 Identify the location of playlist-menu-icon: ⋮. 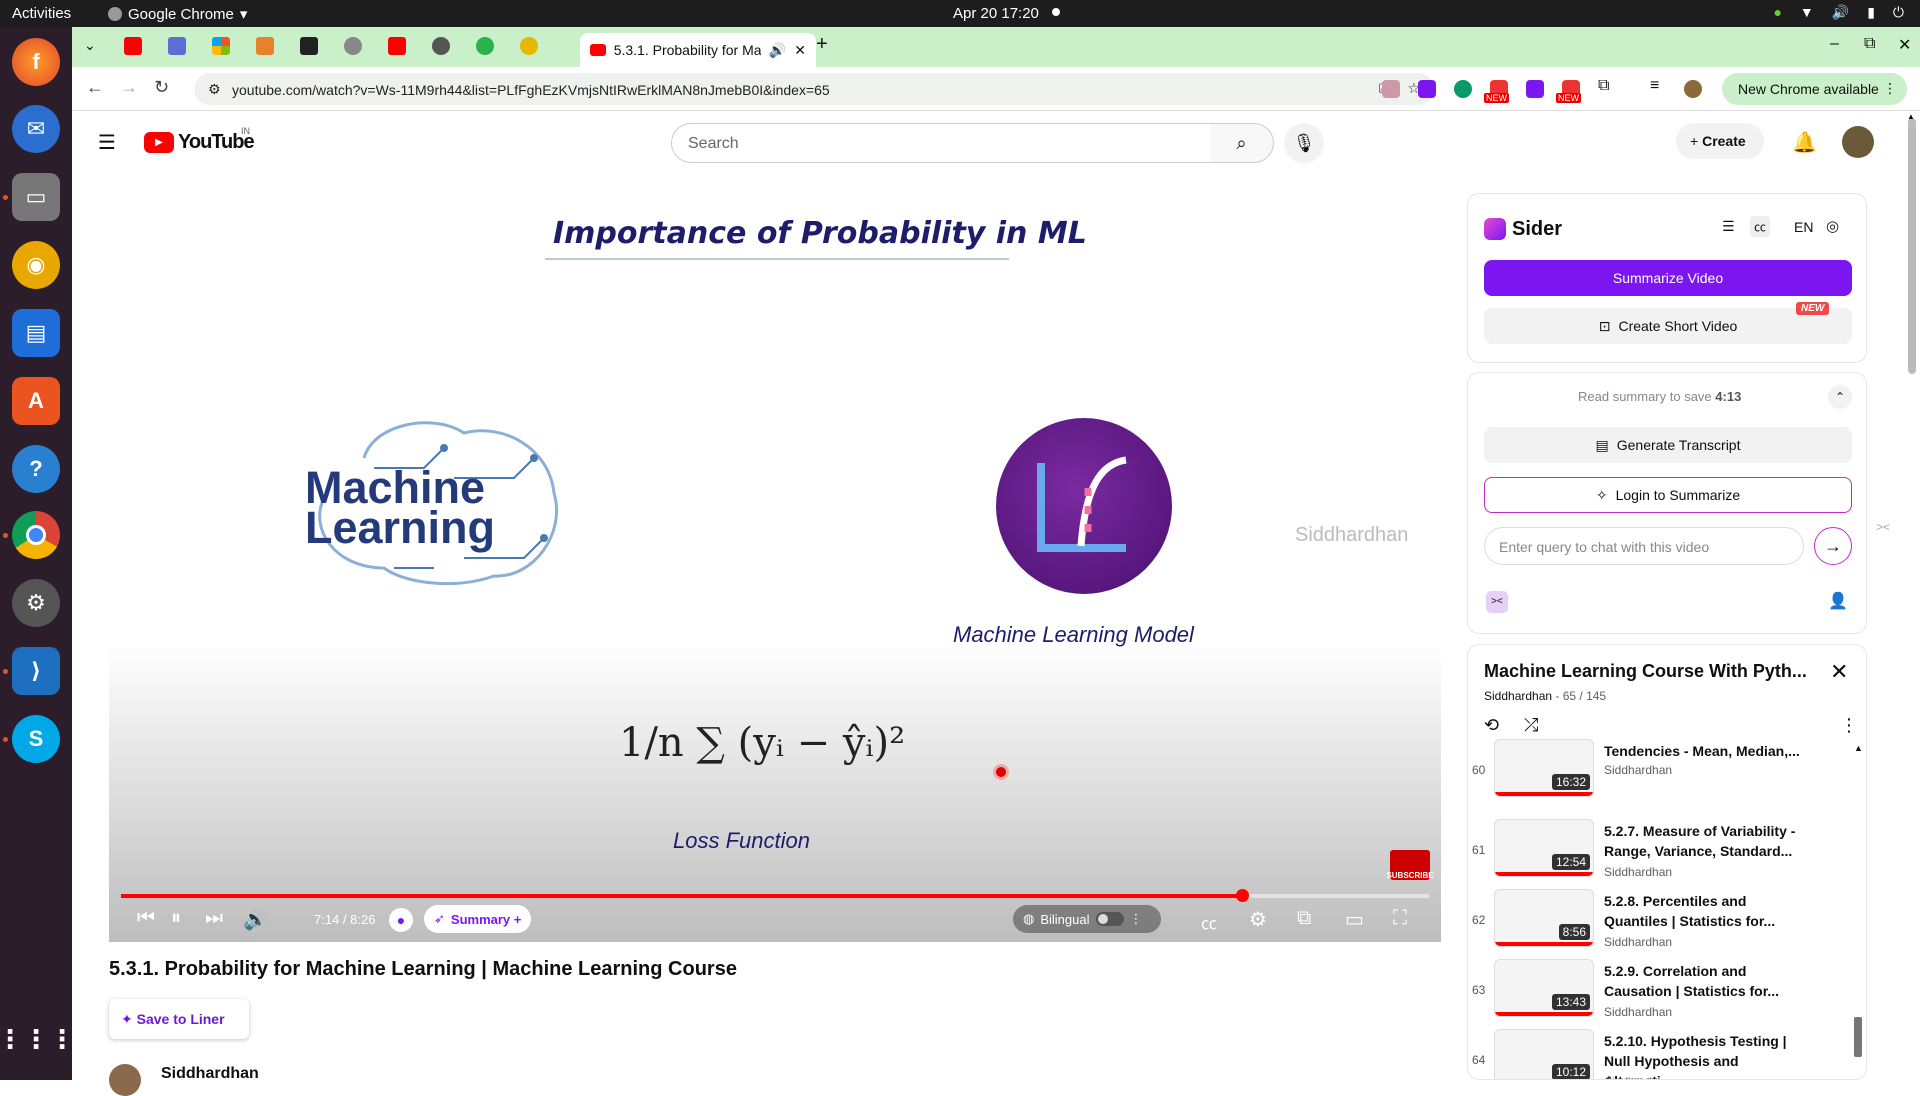
(1849, 725).